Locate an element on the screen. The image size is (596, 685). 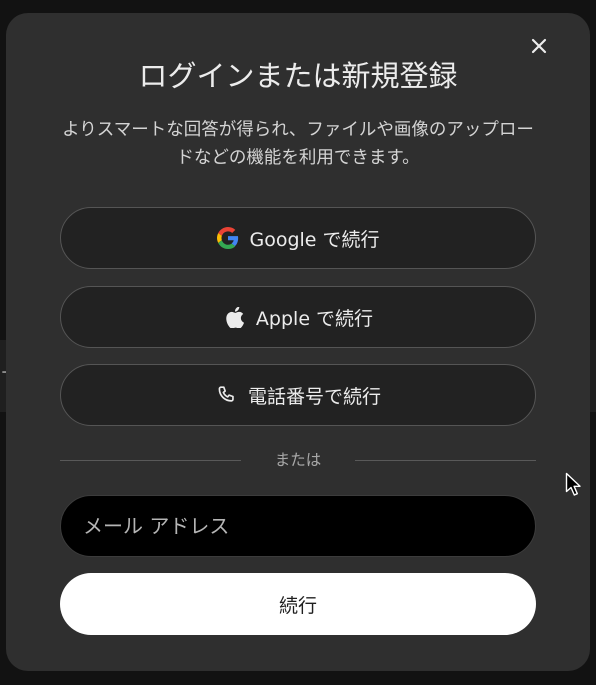
google-signin-label: Google で続行 is located at coordinates (314, 239).